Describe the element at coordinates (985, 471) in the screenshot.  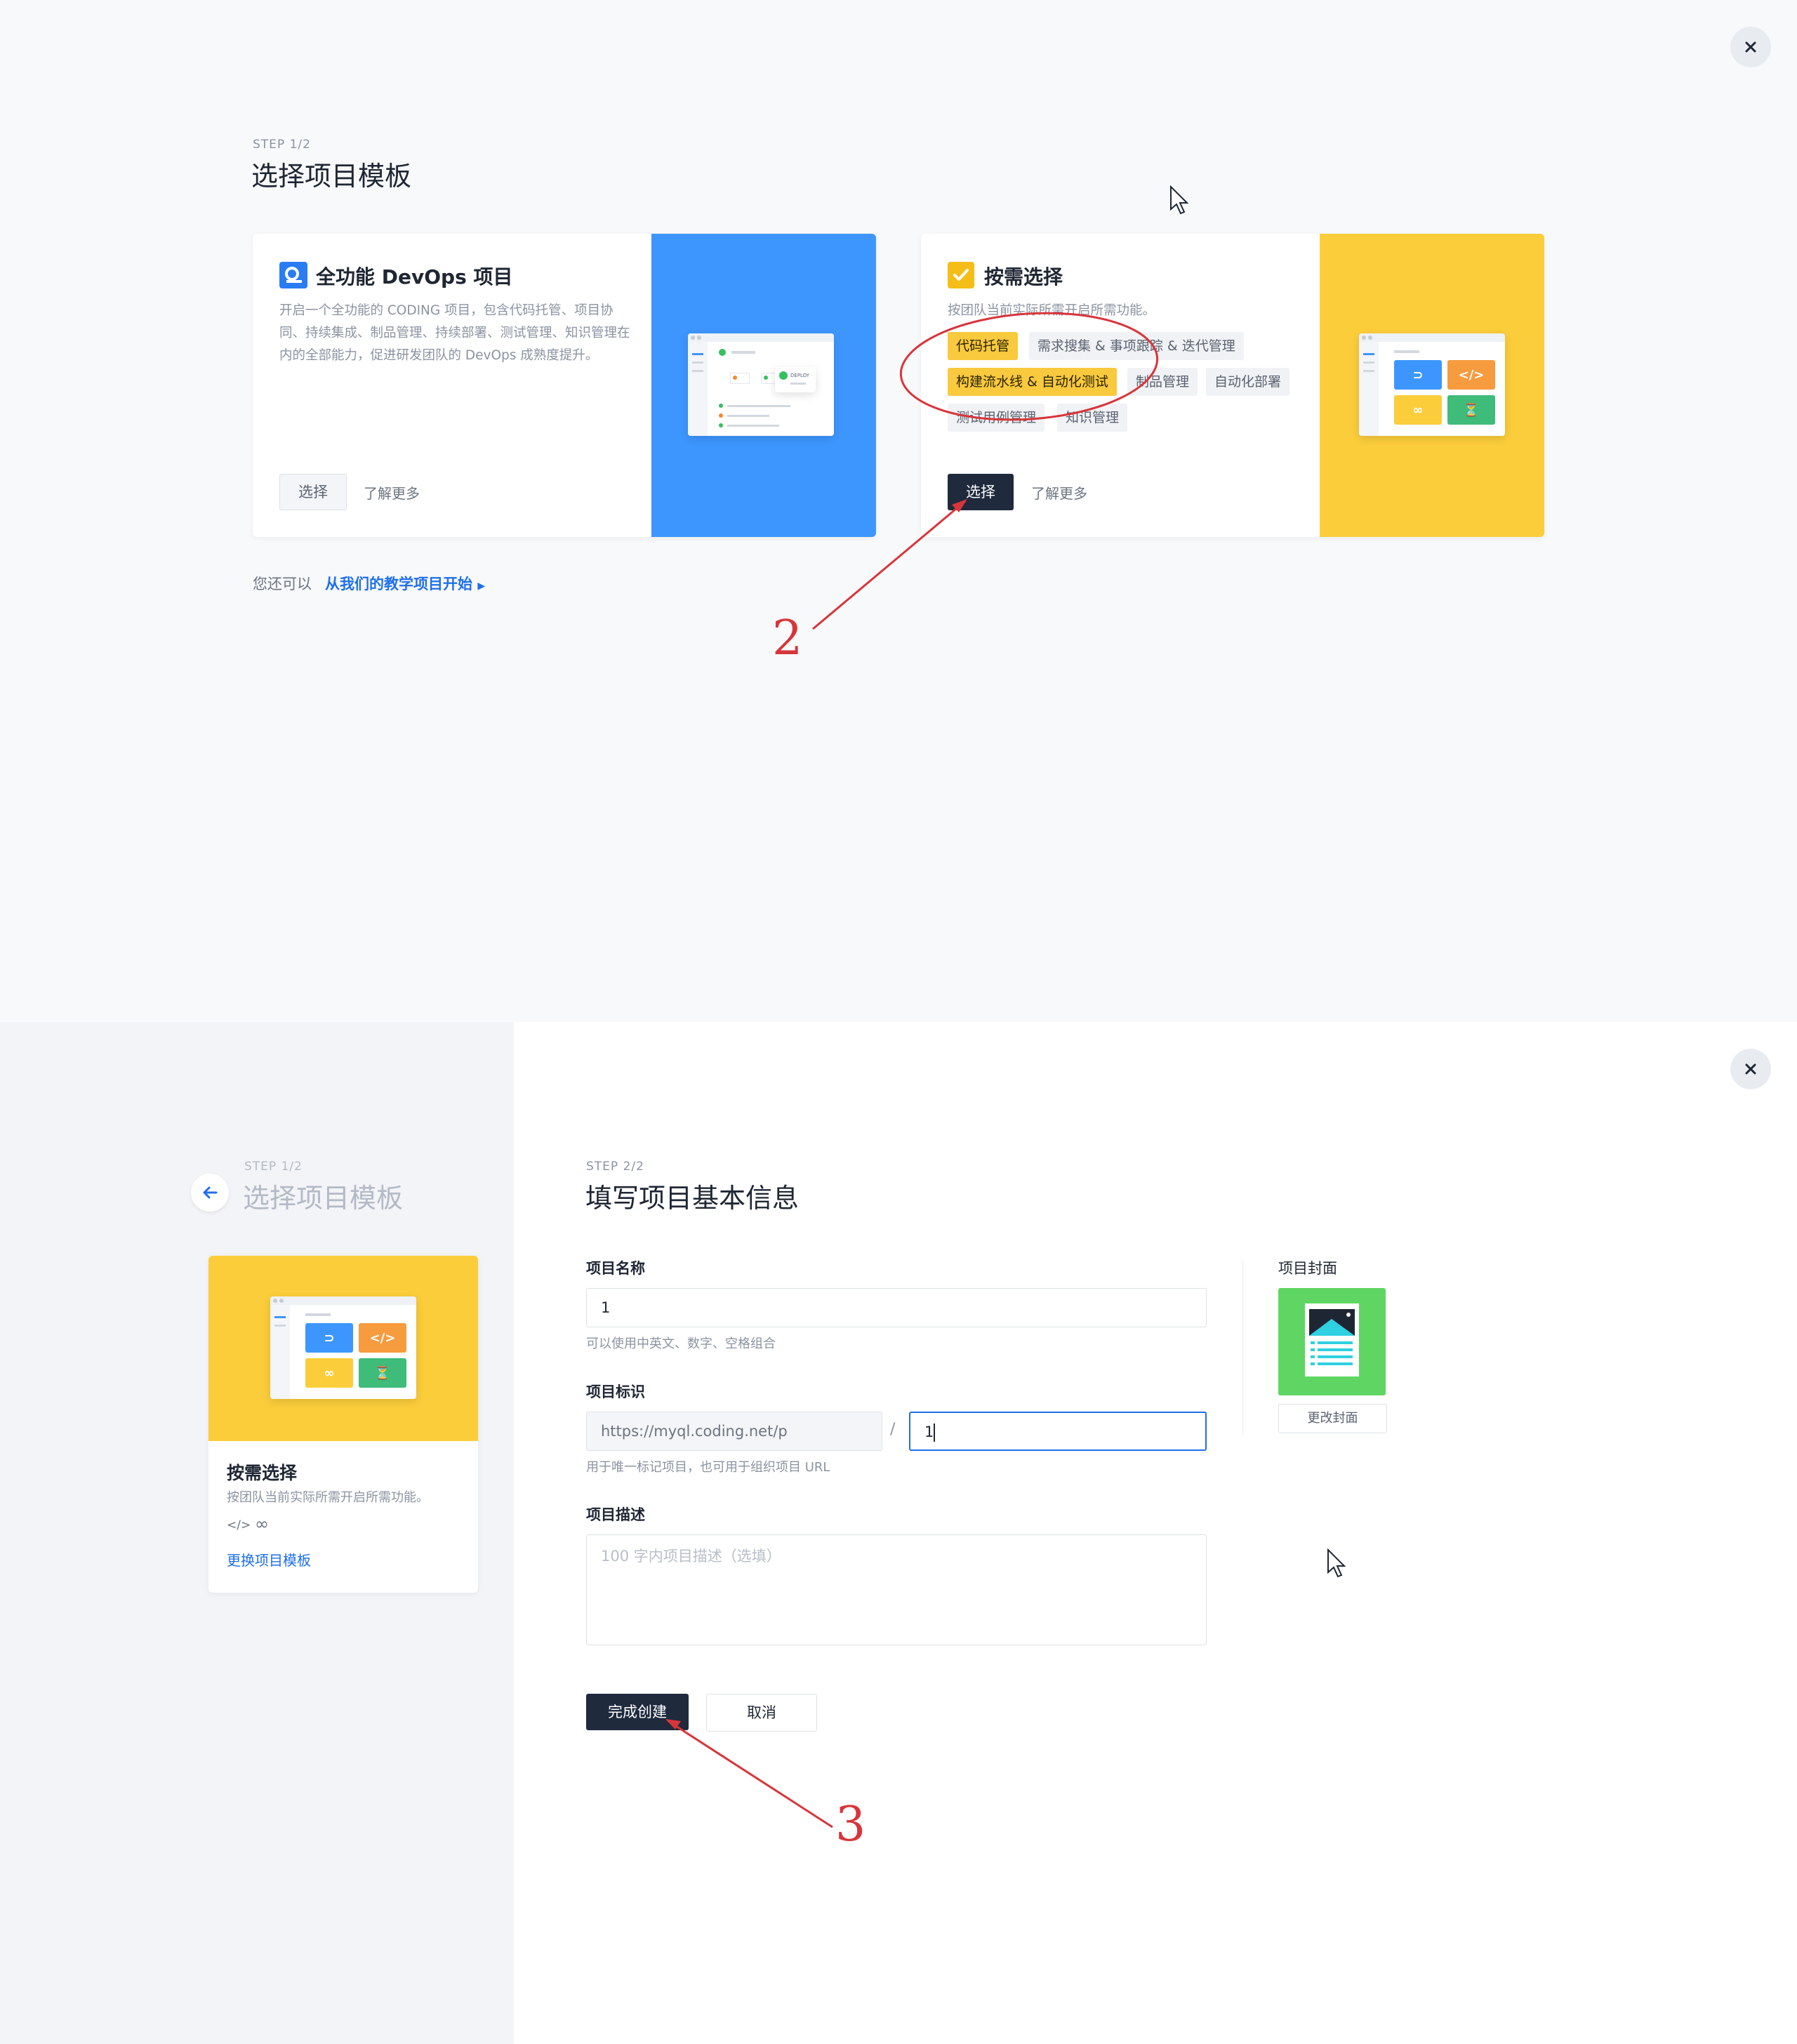
I see `annotation-overlay-top` at that location.